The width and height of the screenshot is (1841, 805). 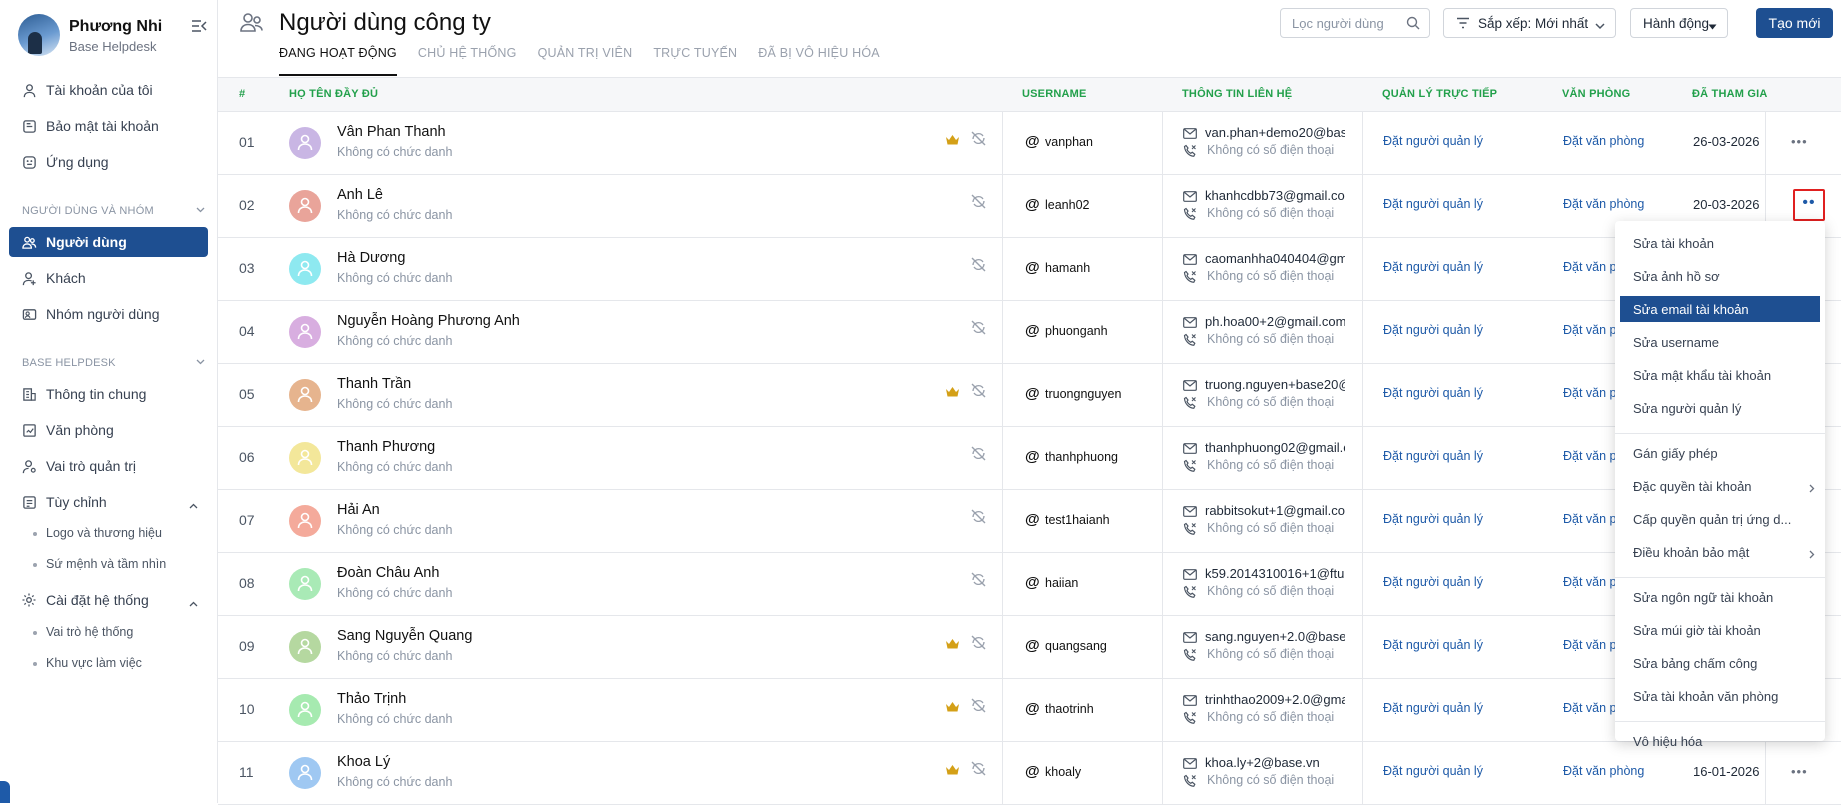 I want to click on menu-item: Sửa email tài khoản, so click(x=1720, y=309).